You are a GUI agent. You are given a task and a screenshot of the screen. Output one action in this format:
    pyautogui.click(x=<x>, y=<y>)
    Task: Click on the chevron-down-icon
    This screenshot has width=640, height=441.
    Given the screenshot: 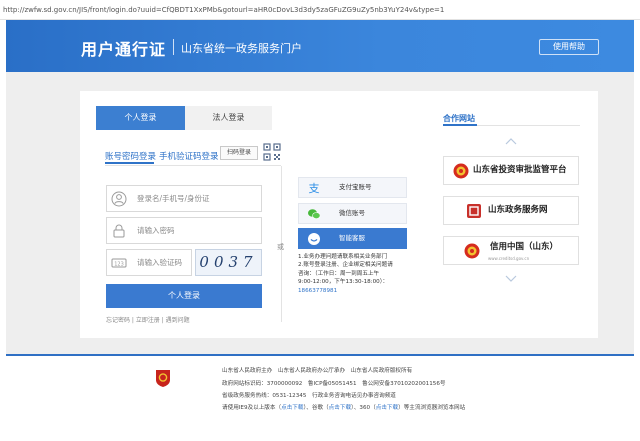 What is the action you would take?
    pyautogui.click(x=511, y=279)
    